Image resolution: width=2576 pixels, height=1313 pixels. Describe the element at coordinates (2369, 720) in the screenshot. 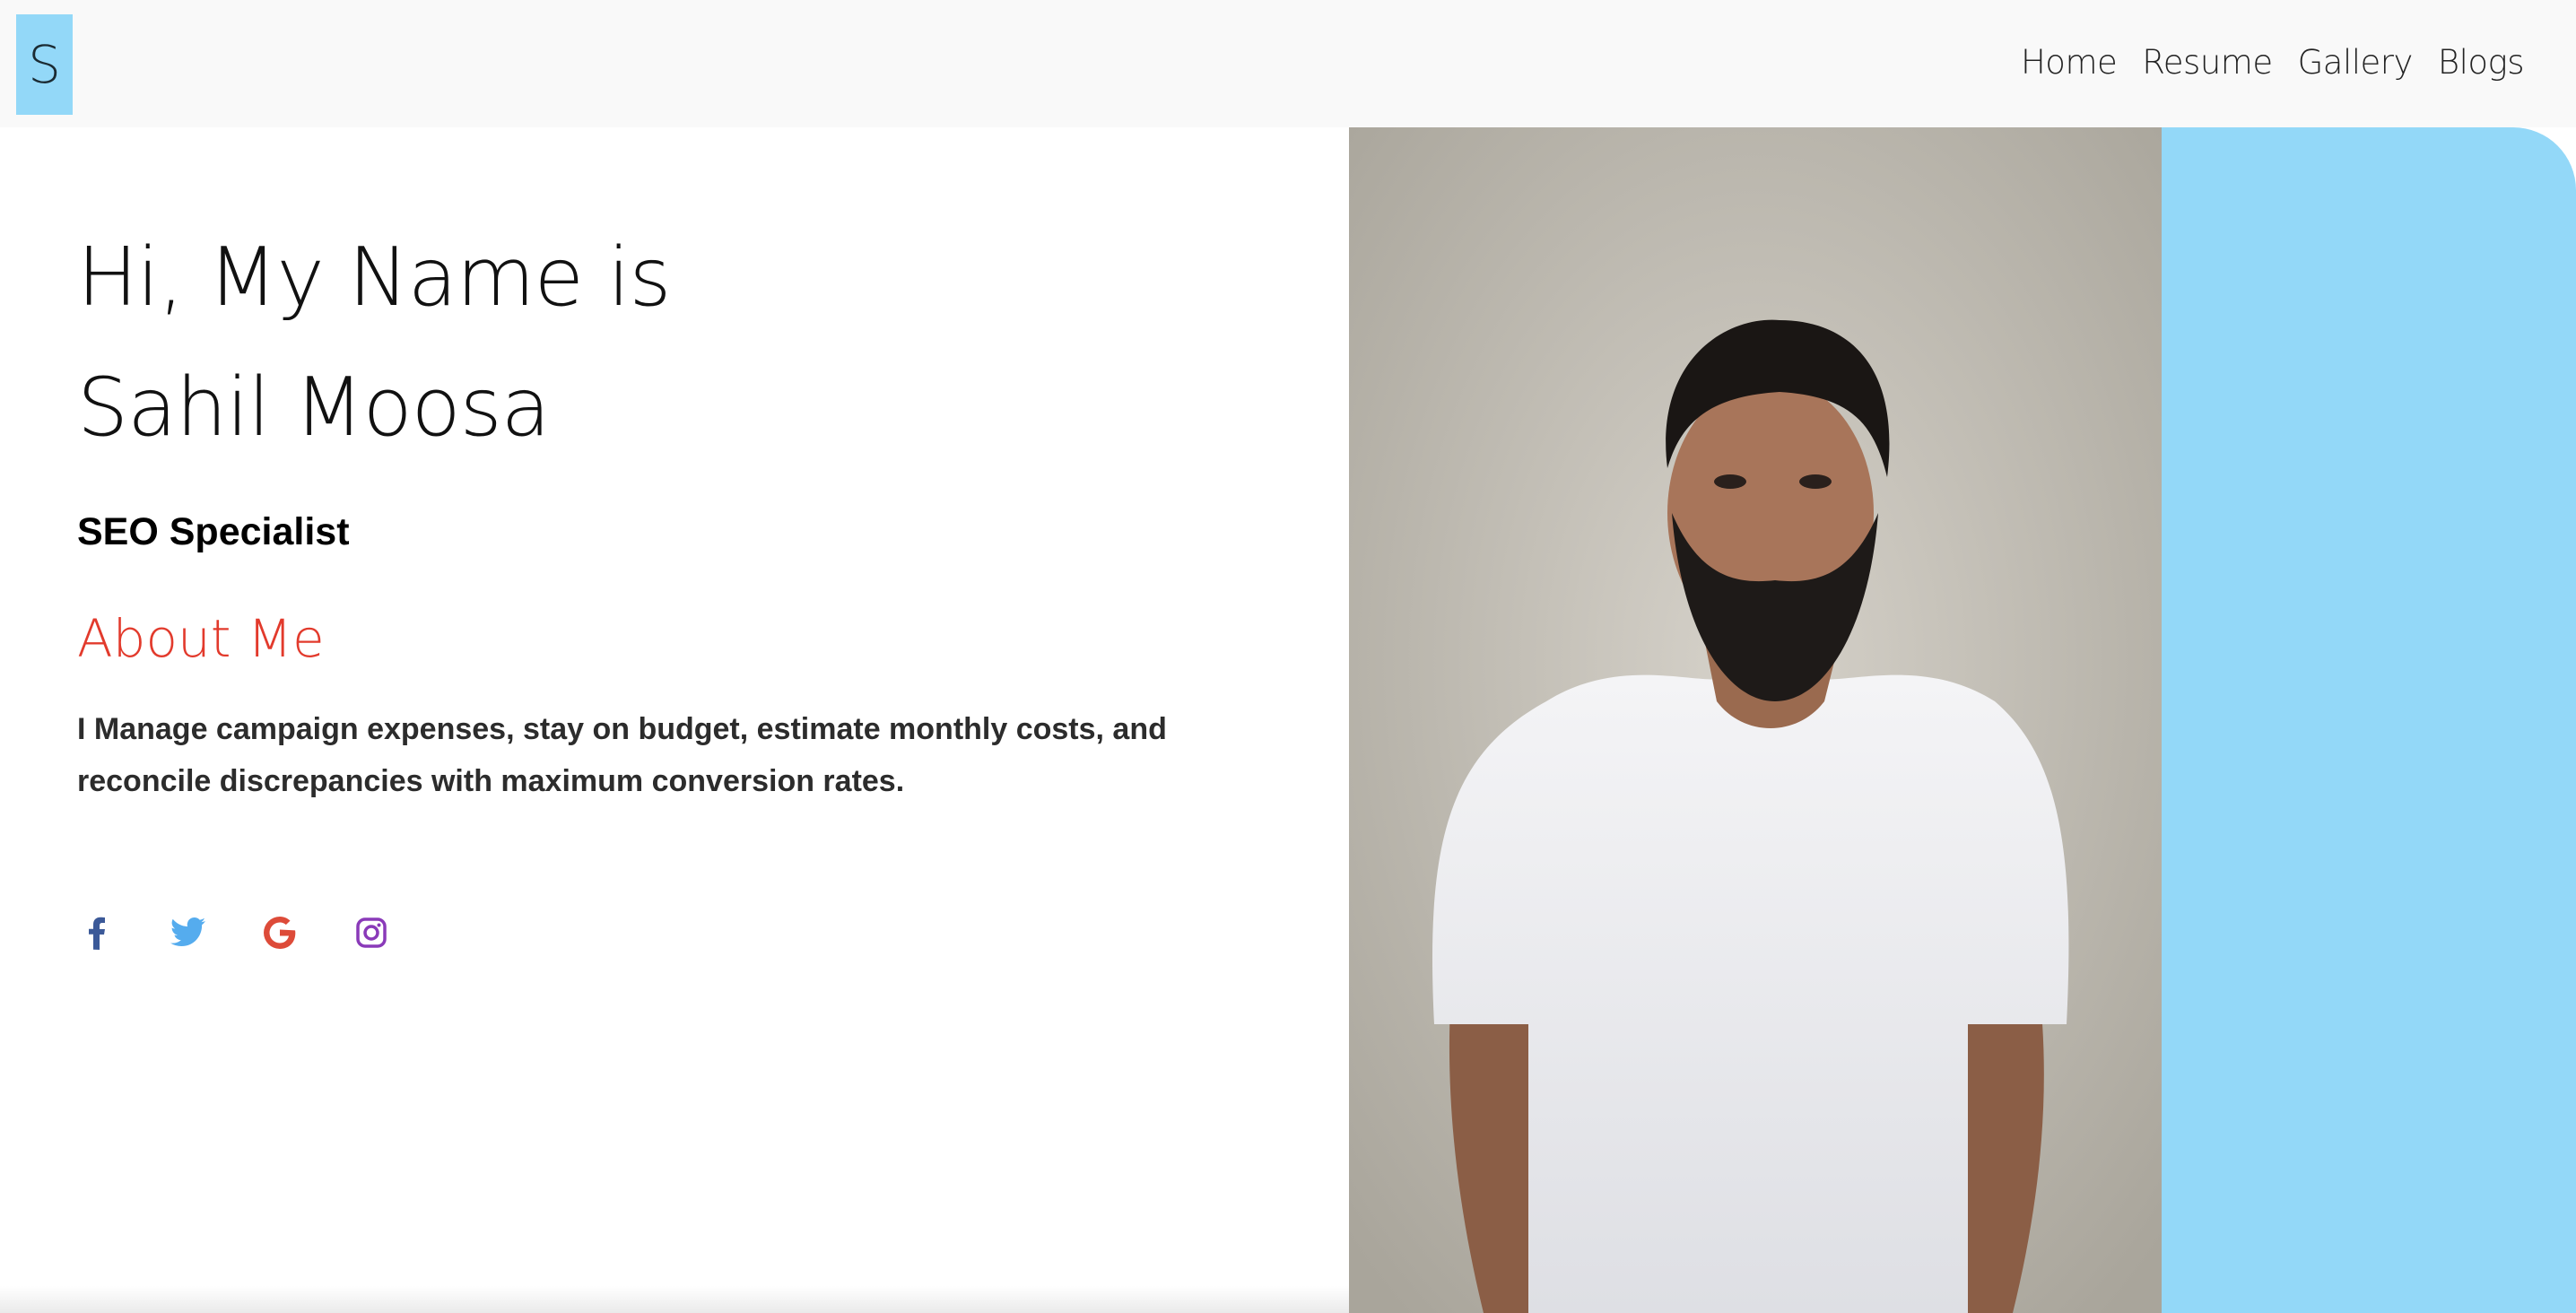

I see `accent-panel` at that location.